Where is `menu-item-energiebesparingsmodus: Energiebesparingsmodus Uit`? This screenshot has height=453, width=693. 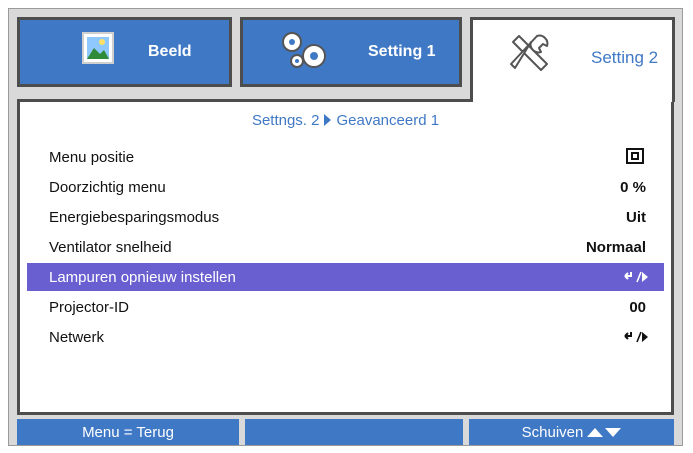
menu-item-energiebesparingsmodus: Energiebesparingsmodus Uit is located at coordinates (345, 217).